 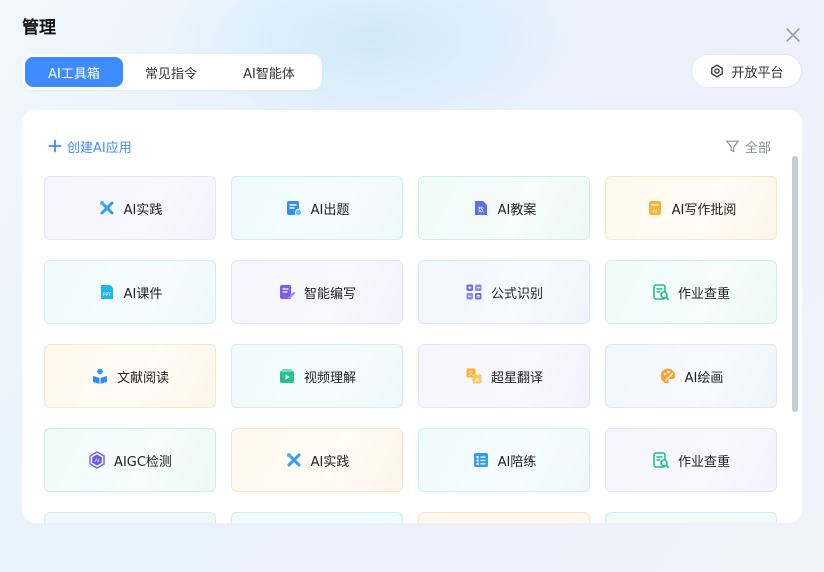 What do you see at coordinates (758, 148) in the screenshot?
I see `filter-label: 全部` at bounding box center [758, 148].